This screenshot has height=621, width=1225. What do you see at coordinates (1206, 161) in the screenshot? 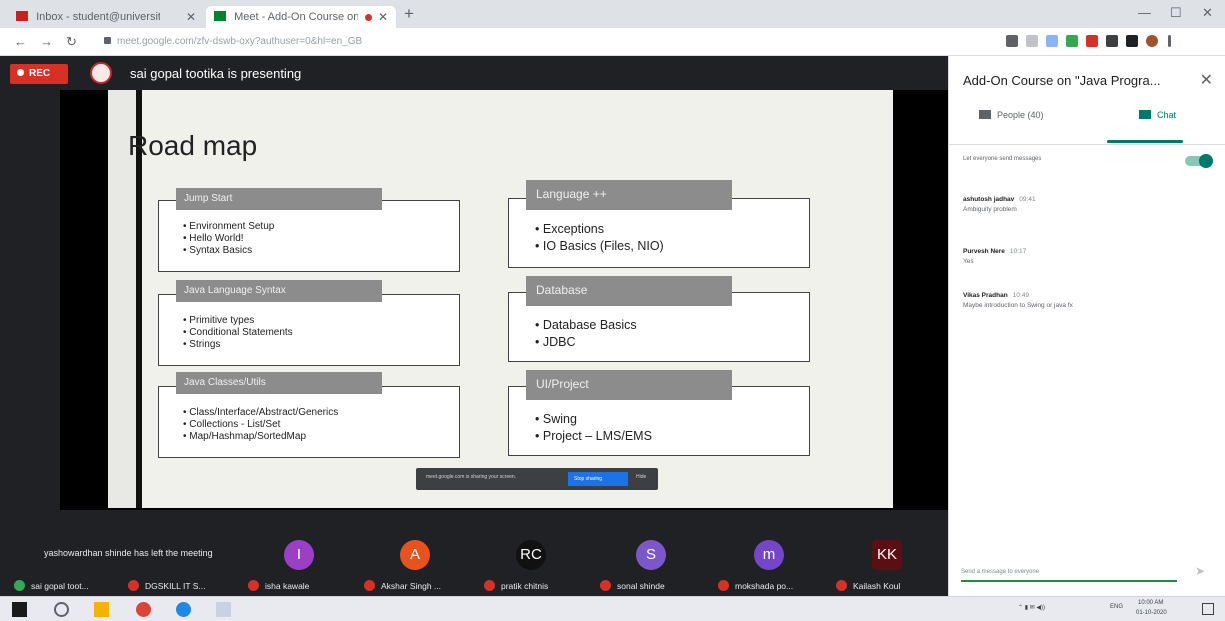
I see `toggle-knob` at bounding box center [1206, 161].